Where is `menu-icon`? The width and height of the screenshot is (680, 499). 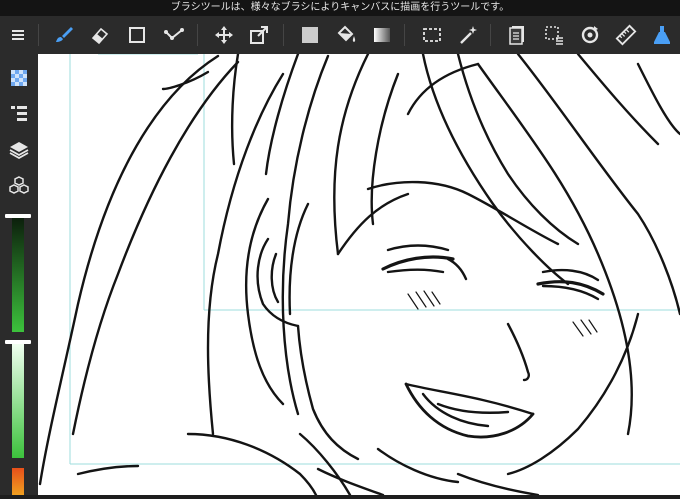
menu-icon is located at coordinates (18, 35).